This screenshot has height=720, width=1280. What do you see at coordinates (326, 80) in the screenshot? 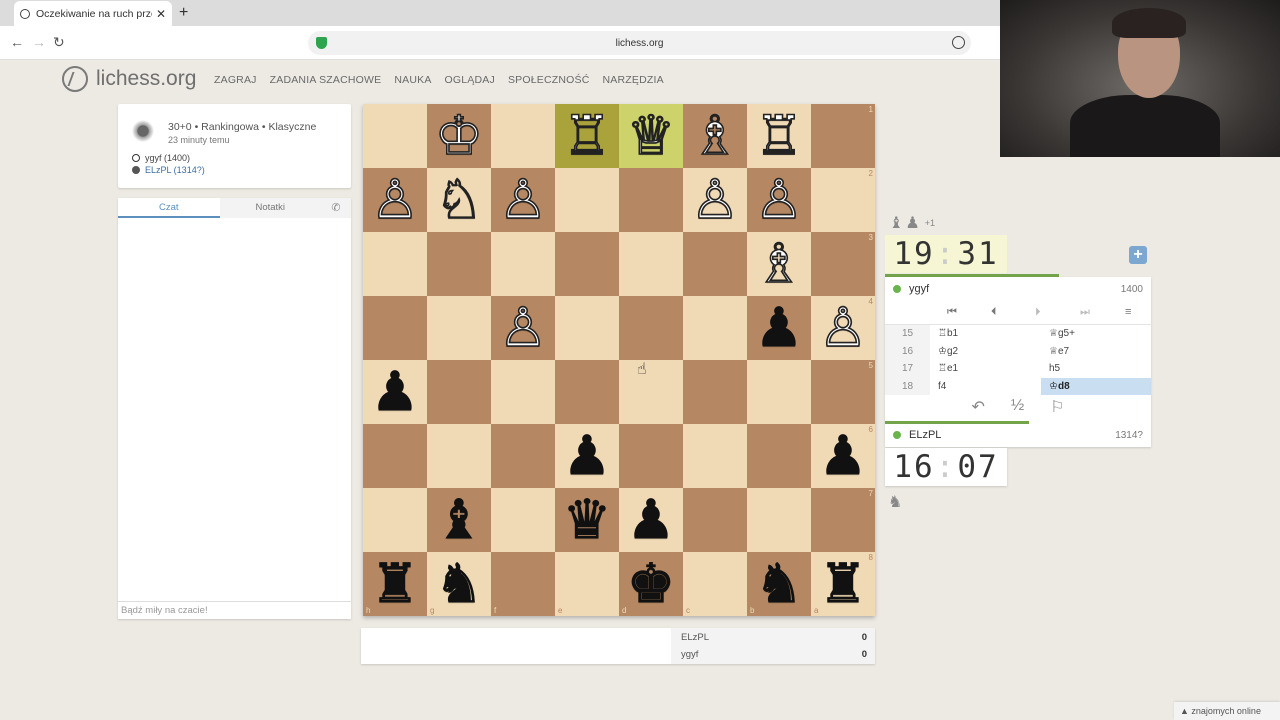
I see `nav-puzzles: ZADANIA SZACHOWE` at bounding box center [326, 80].